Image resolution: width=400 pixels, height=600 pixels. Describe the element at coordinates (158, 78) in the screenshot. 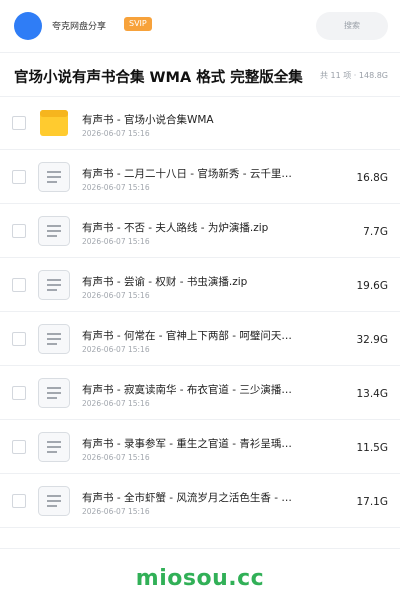

I see `page-title: 官场小说有声书合集 WMA 格式 完整版全集` at that location.